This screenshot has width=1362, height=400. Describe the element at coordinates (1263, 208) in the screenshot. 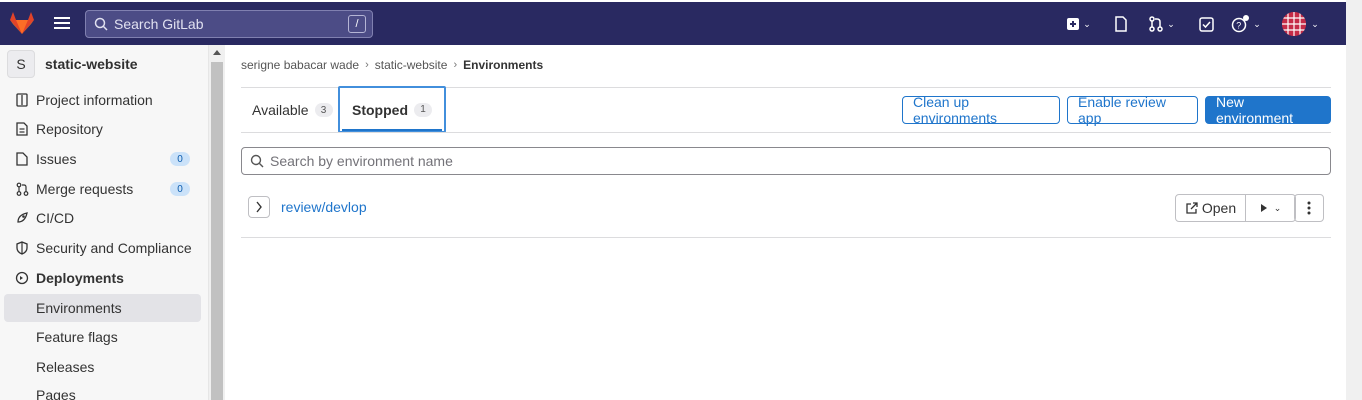

I see `play-icon` at that location.